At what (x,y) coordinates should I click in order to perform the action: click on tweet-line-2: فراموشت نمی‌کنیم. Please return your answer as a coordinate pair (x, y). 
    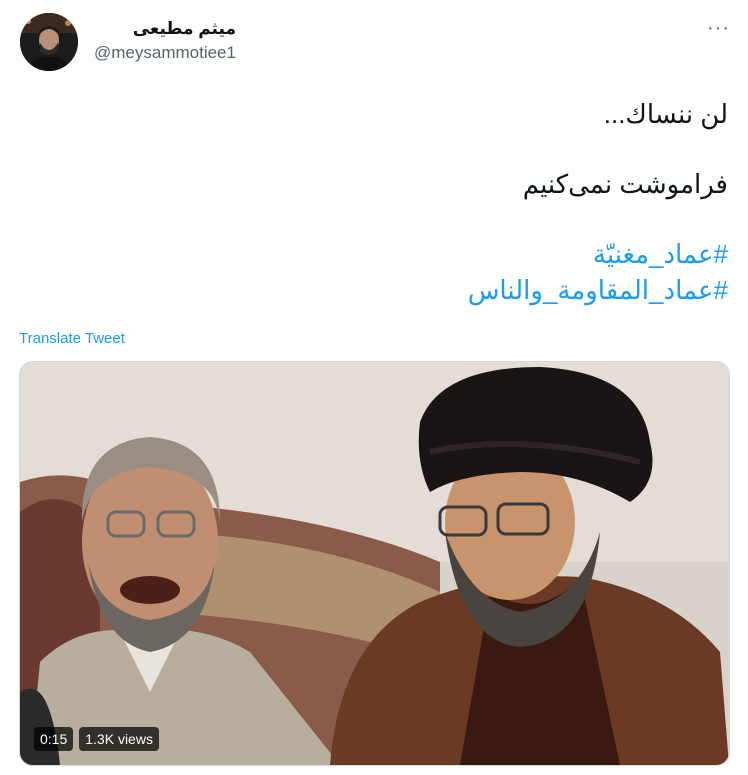
    Looking at the image, I should click on (625, 184).